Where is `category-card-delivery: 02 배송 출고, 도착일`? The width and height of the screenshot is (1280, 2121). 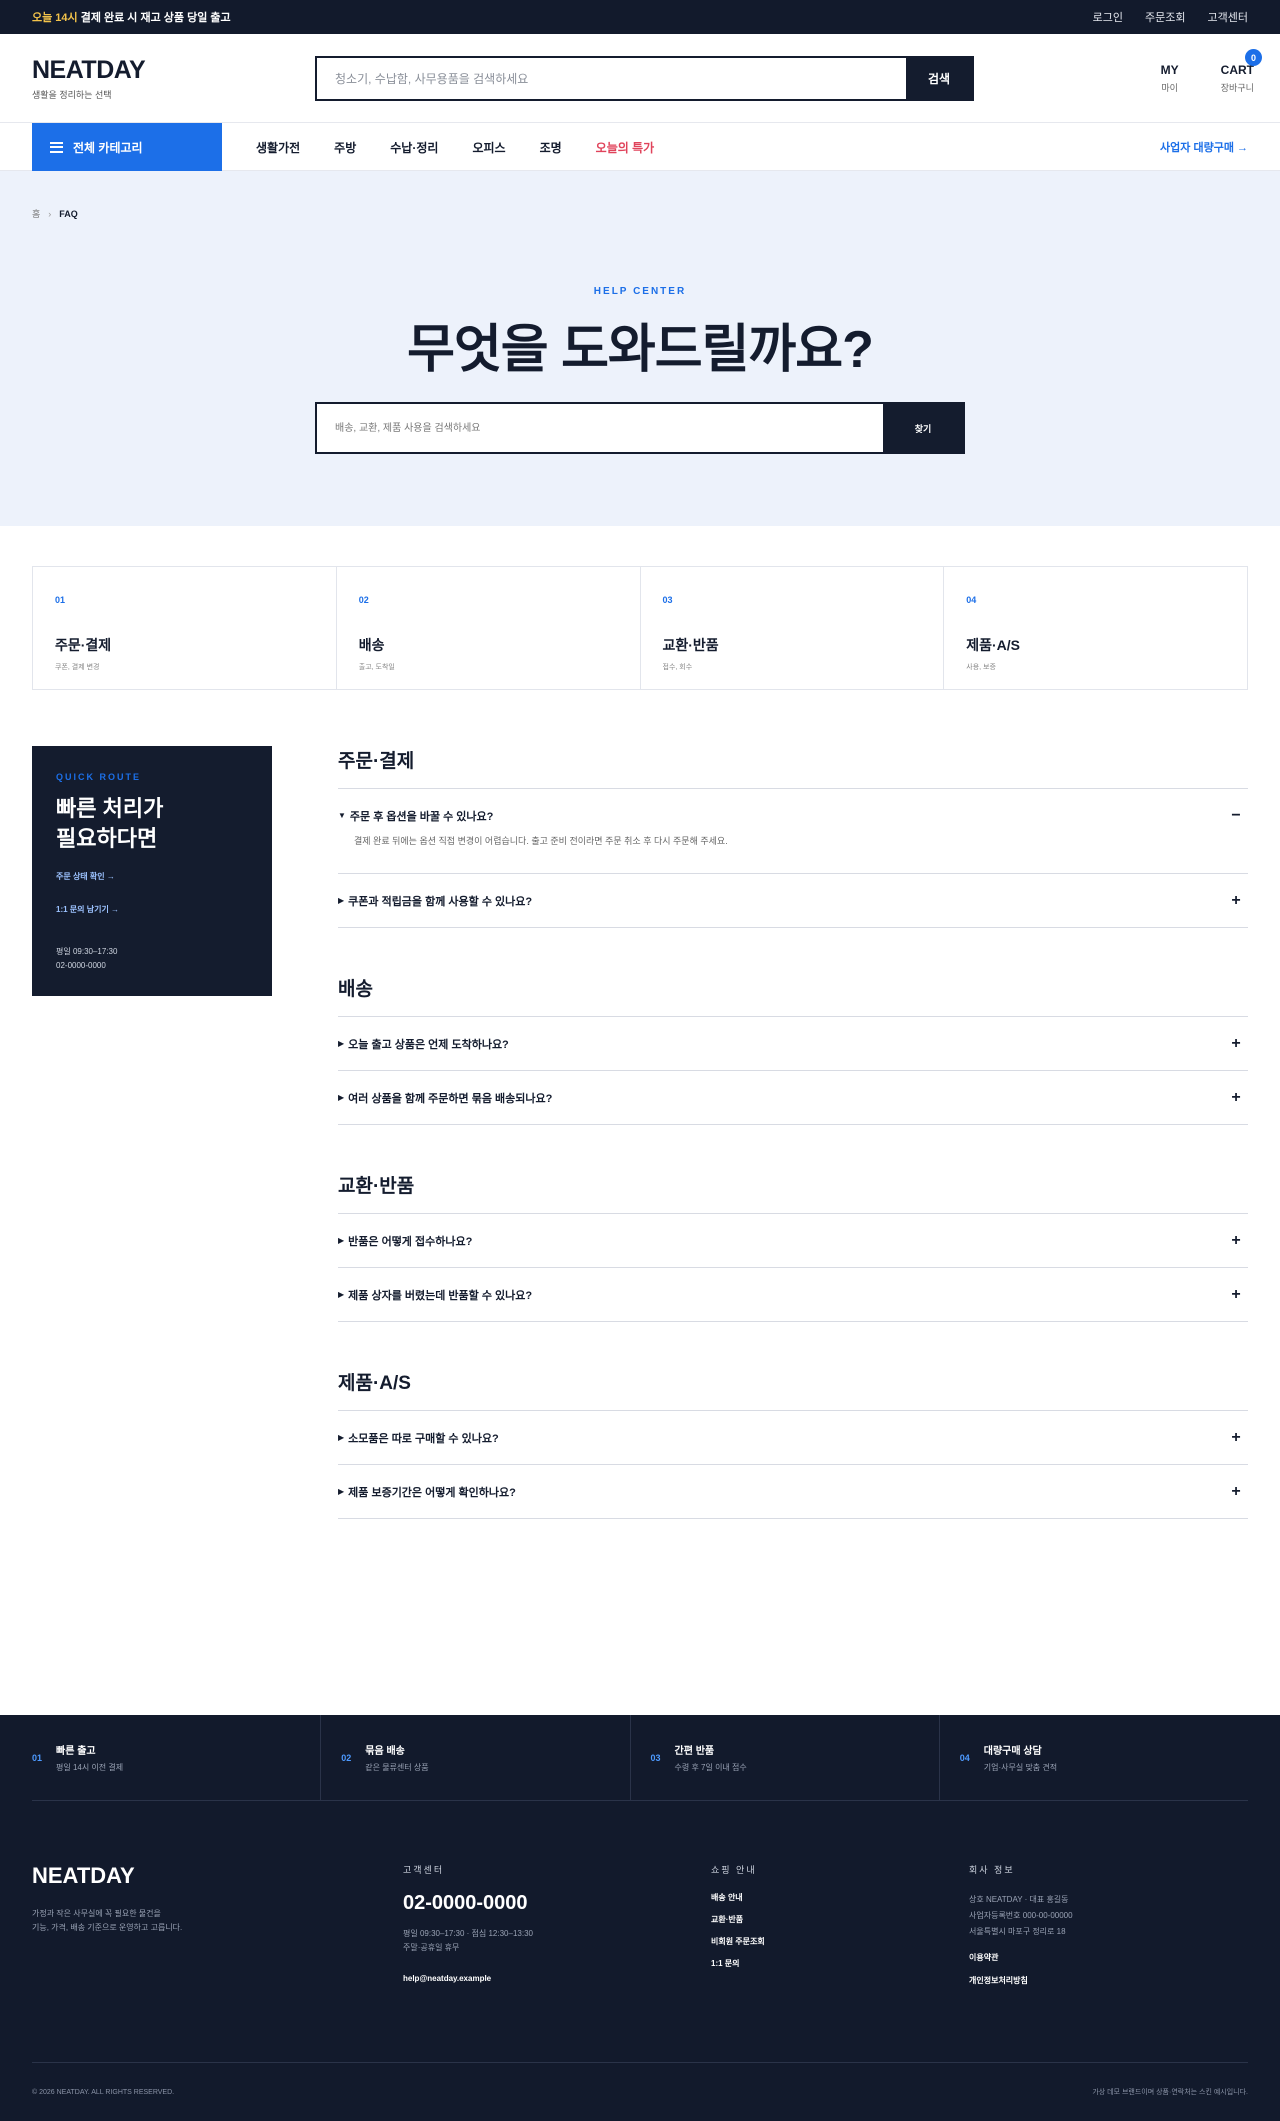
category-card-delivery: 02 배송 출고, 도착일 is located at coordinates (489, 628).